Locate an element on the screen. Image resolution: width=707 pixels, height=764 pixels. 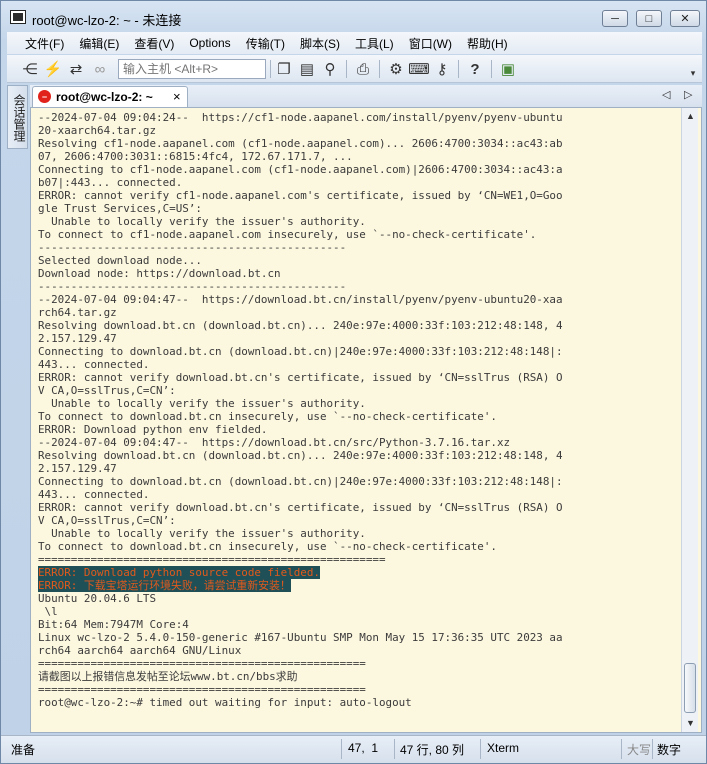
terminal-line-text: 20-xaarch64.tar.gz is located at coordinates (97, 130).